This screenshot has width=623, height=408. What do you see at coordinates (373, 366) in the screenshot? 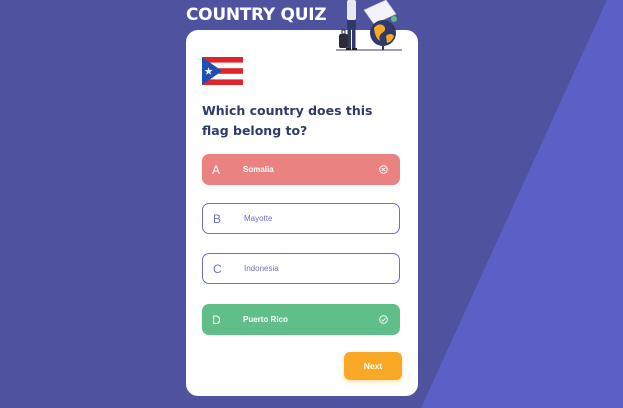
I see `next-button: Next` at bounding box center [373, 366].